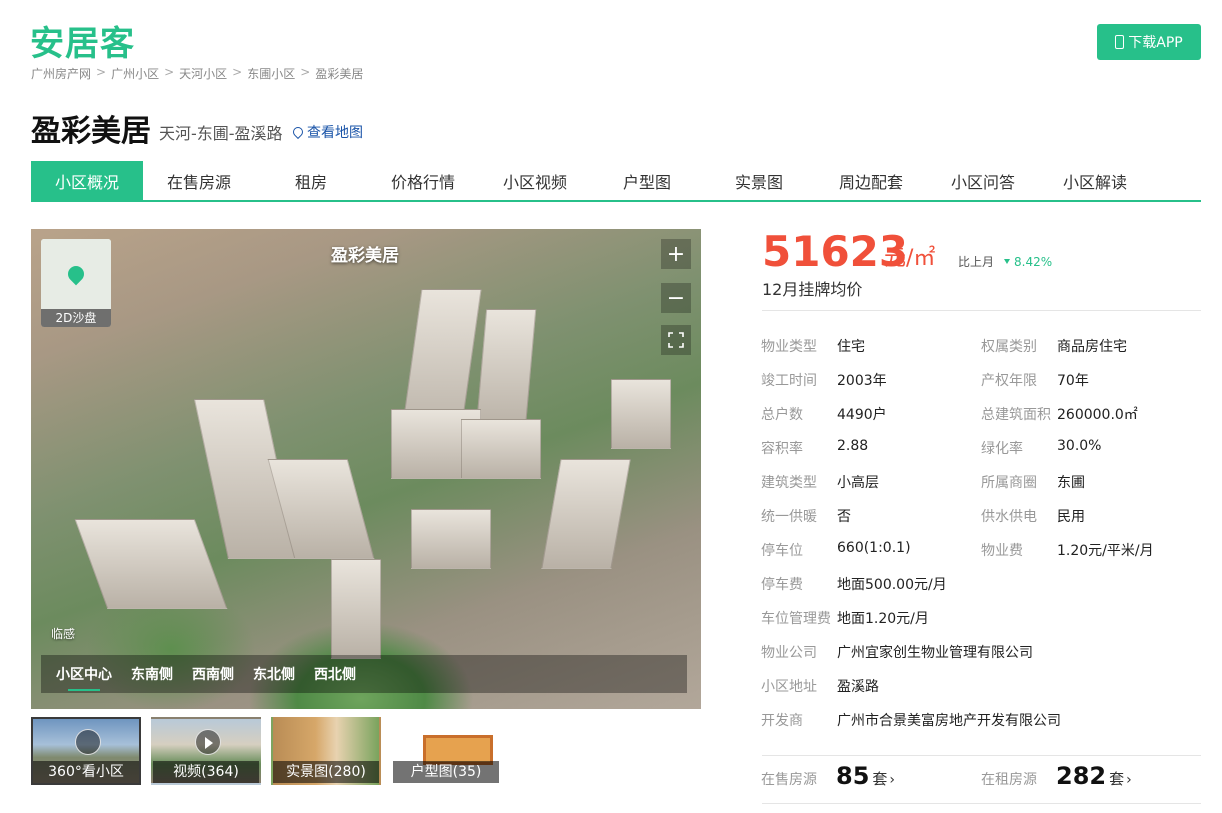  I want to click on info-value: 260000.0㎡, so click(1097, 415).